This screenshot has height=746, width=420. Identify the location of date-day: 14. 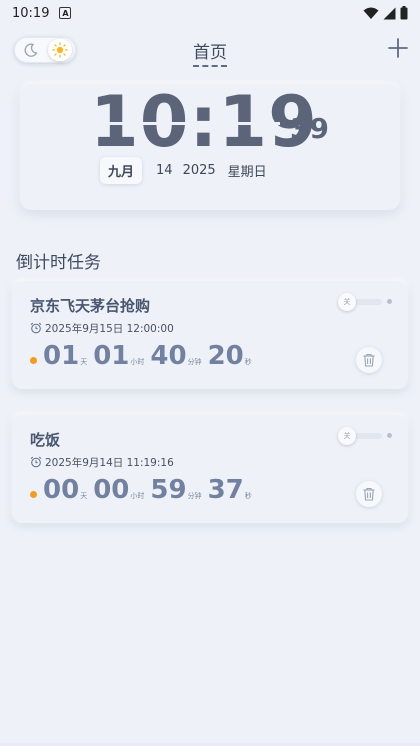
(164, 170).